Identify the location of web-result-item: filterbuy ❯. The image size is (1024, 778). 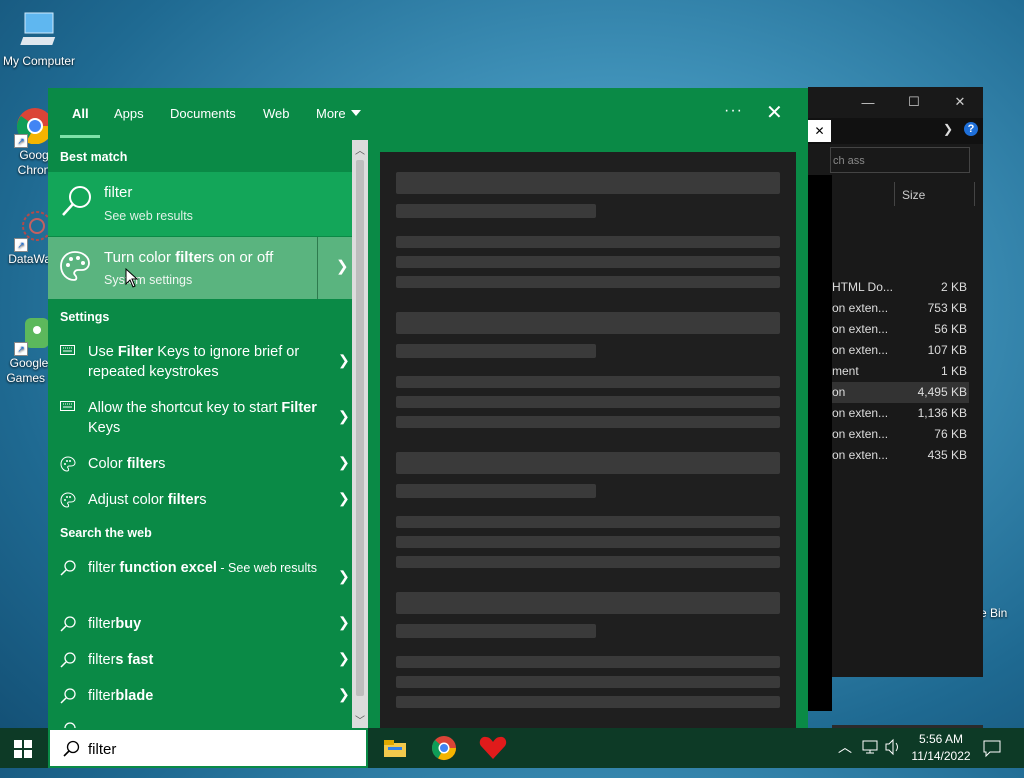
(200, 626).